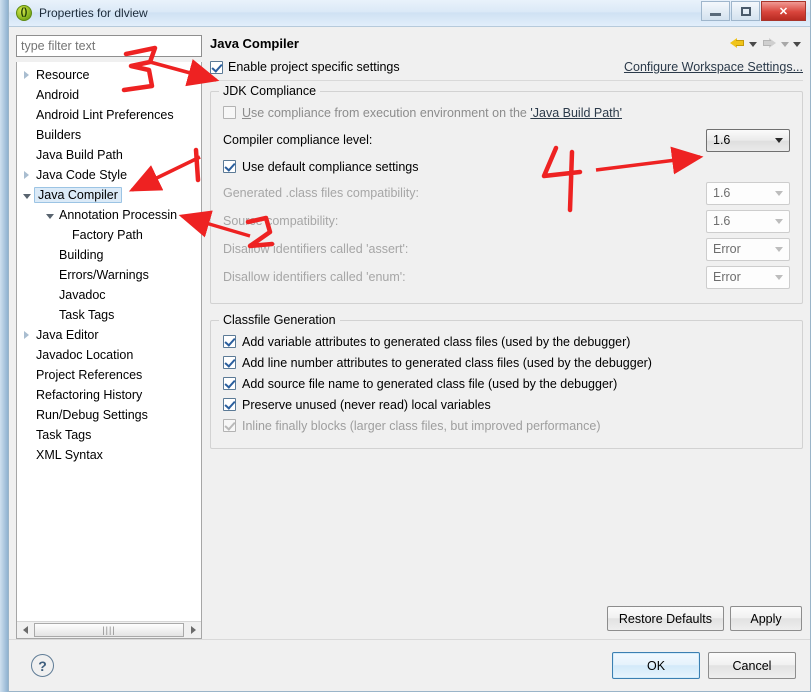 Image resolution: width=811 pixels, height=692 pixels. What do you see at coordinates (25, 630) in the screenshot?
I see `scroll-left-arrow` at bounding box center [25, 630].